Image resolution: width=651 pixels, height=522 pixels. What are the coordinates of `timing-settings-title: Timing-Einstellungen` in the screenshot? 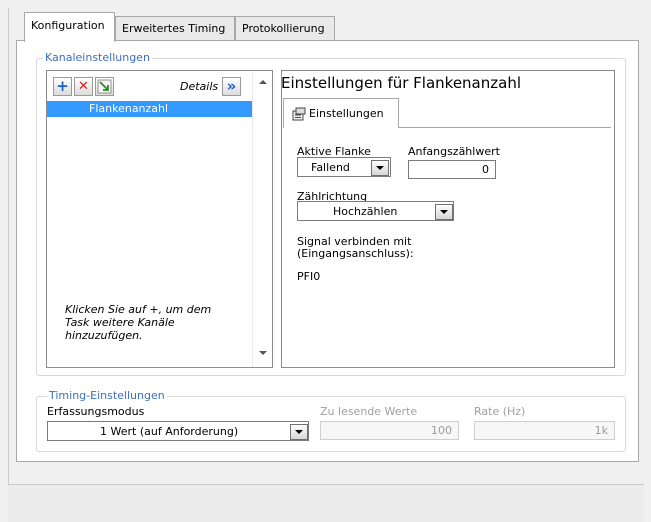 It's located at (107, 395).